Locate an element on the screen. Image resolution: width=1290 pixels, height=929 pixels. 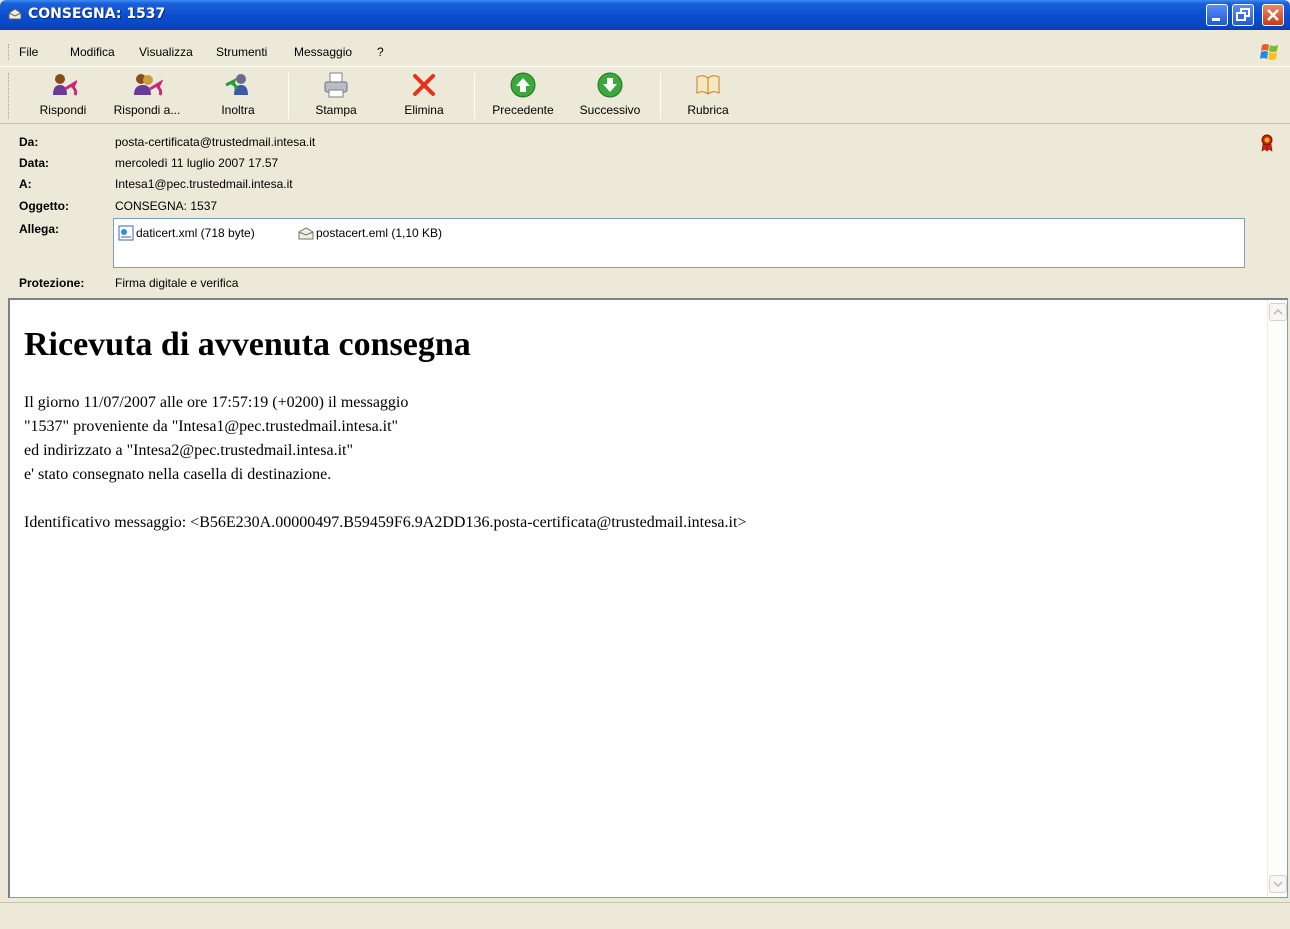
previous-button: Precedente is located at coordinates (523, 97).